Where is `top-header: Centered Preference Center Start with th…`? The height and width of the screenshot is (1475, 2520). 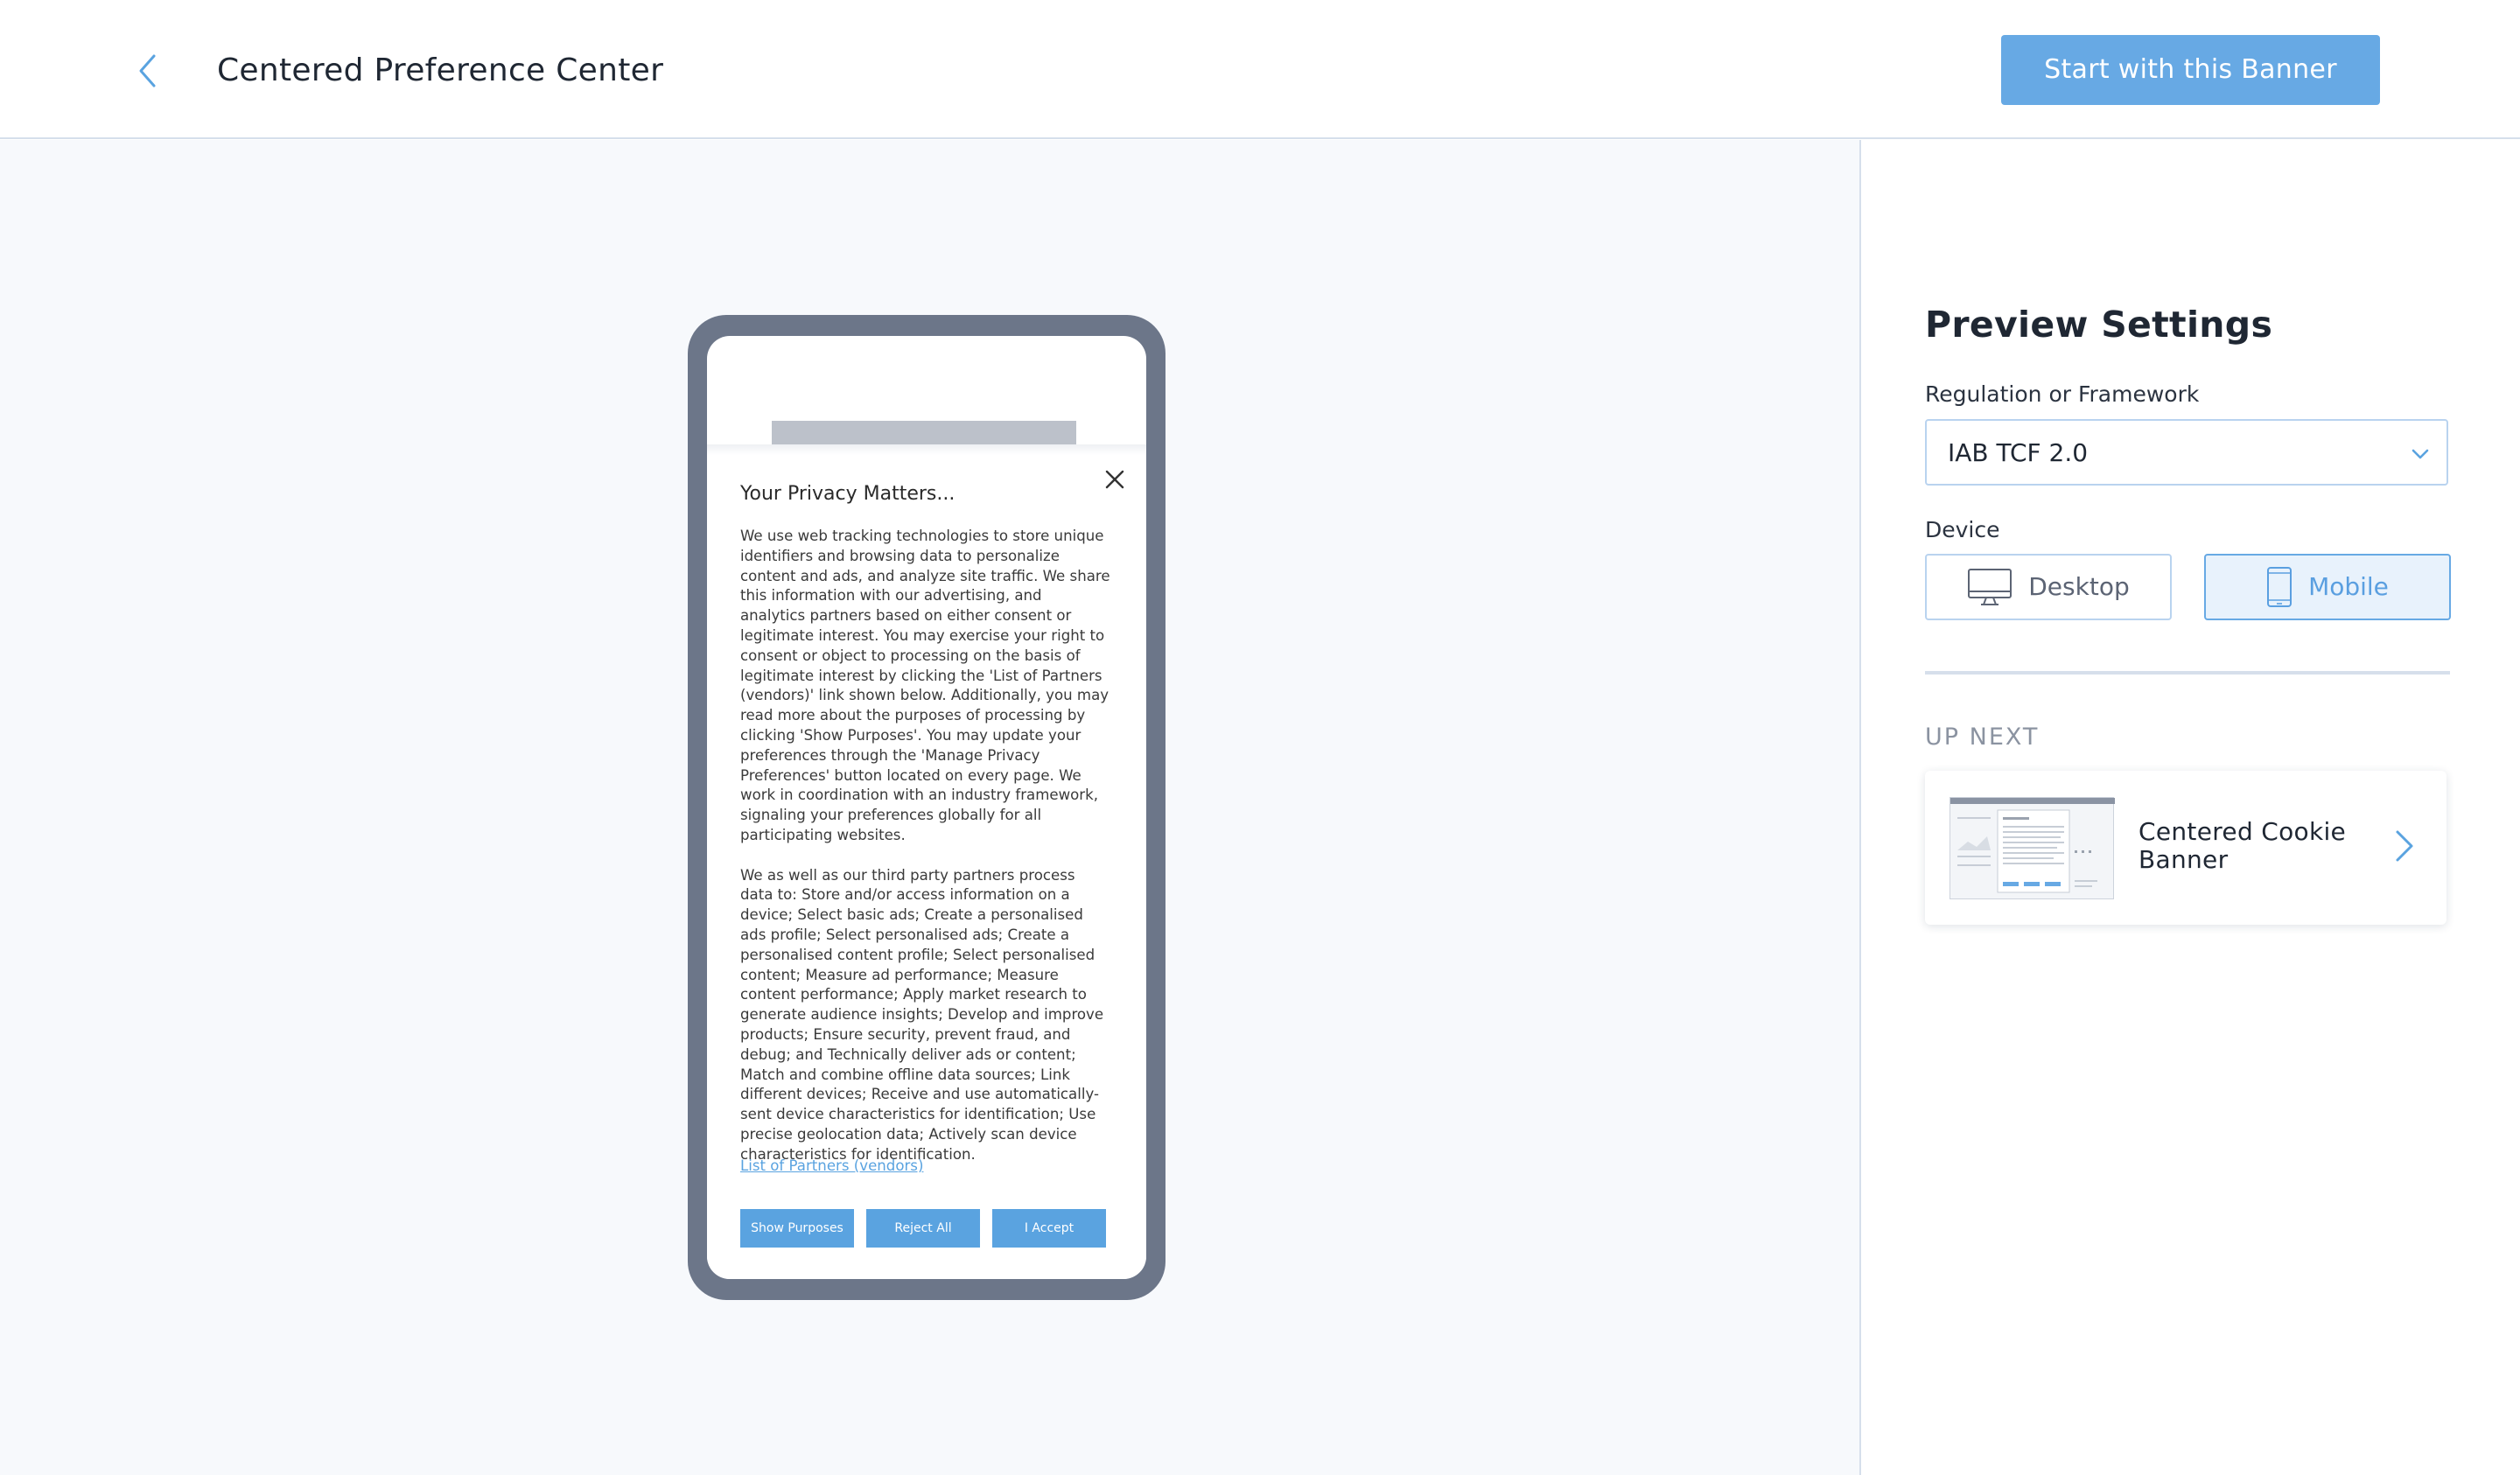
top-header: Centered Preference Center Start with th… is located at coordinates (1260, 69).